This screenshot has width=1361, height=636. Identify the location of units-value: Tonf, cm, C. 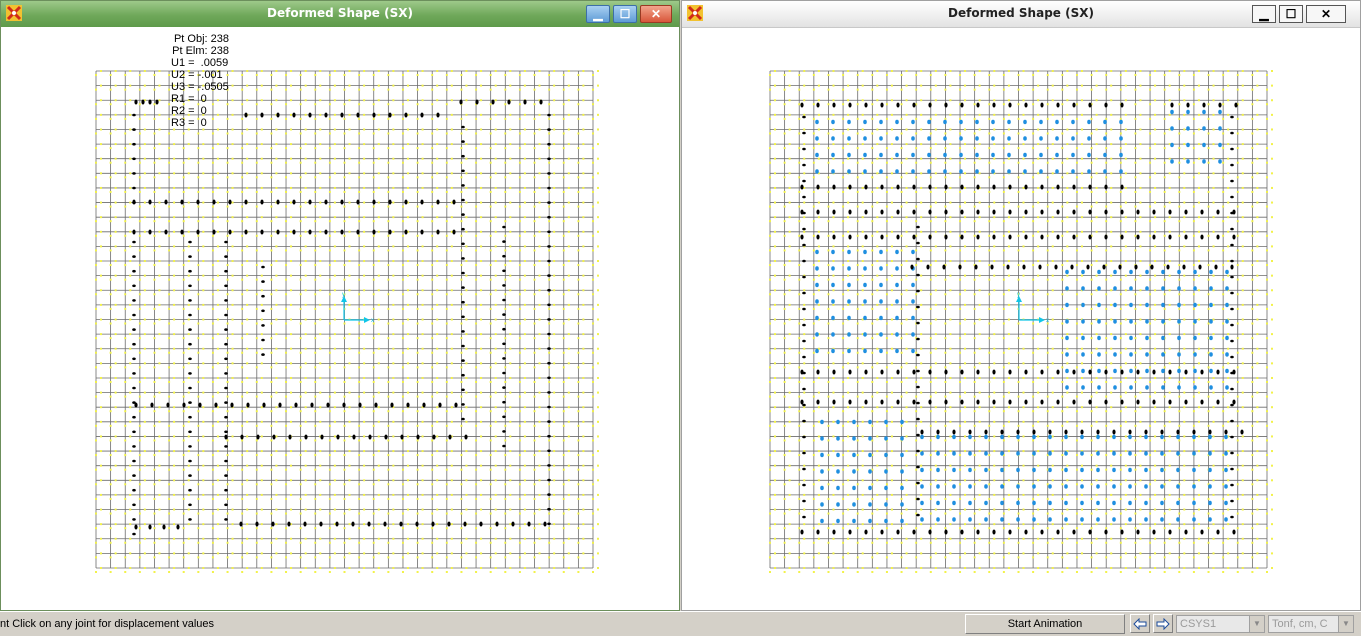
(1300, 624).